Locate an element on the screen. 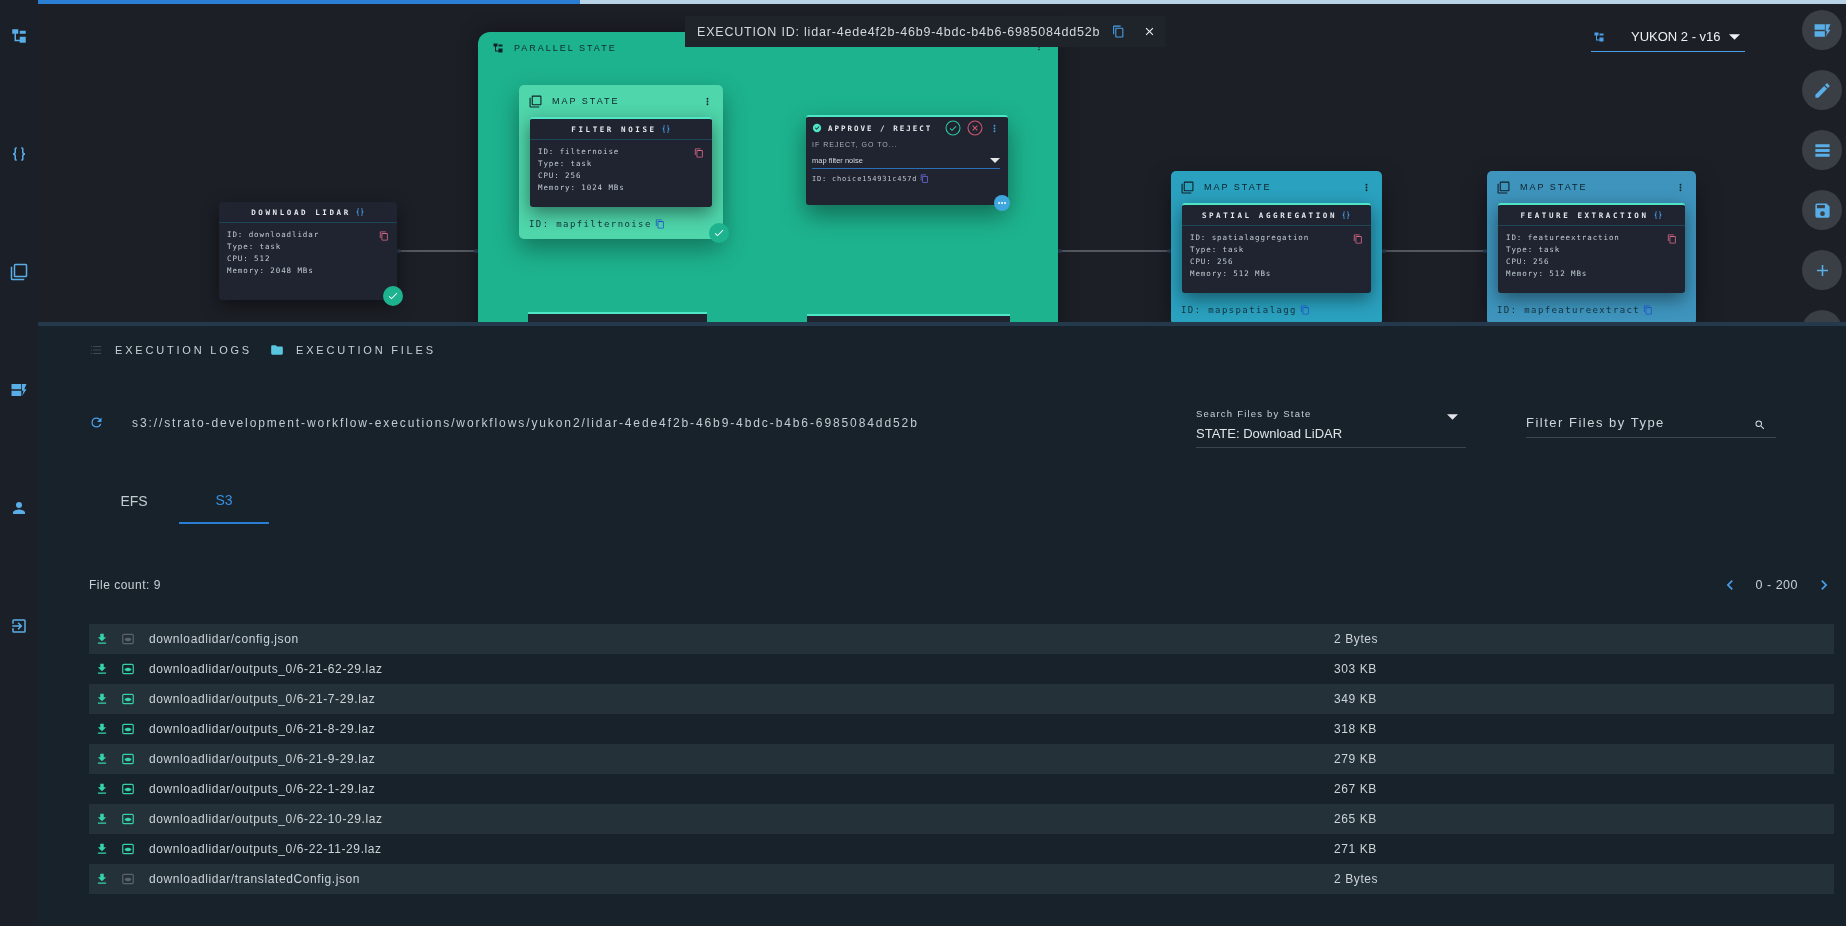 The height and width of the screenshot is (926, 1846). map-id-label: ID: mapspatialagg is located at coordinates (1239, 310).